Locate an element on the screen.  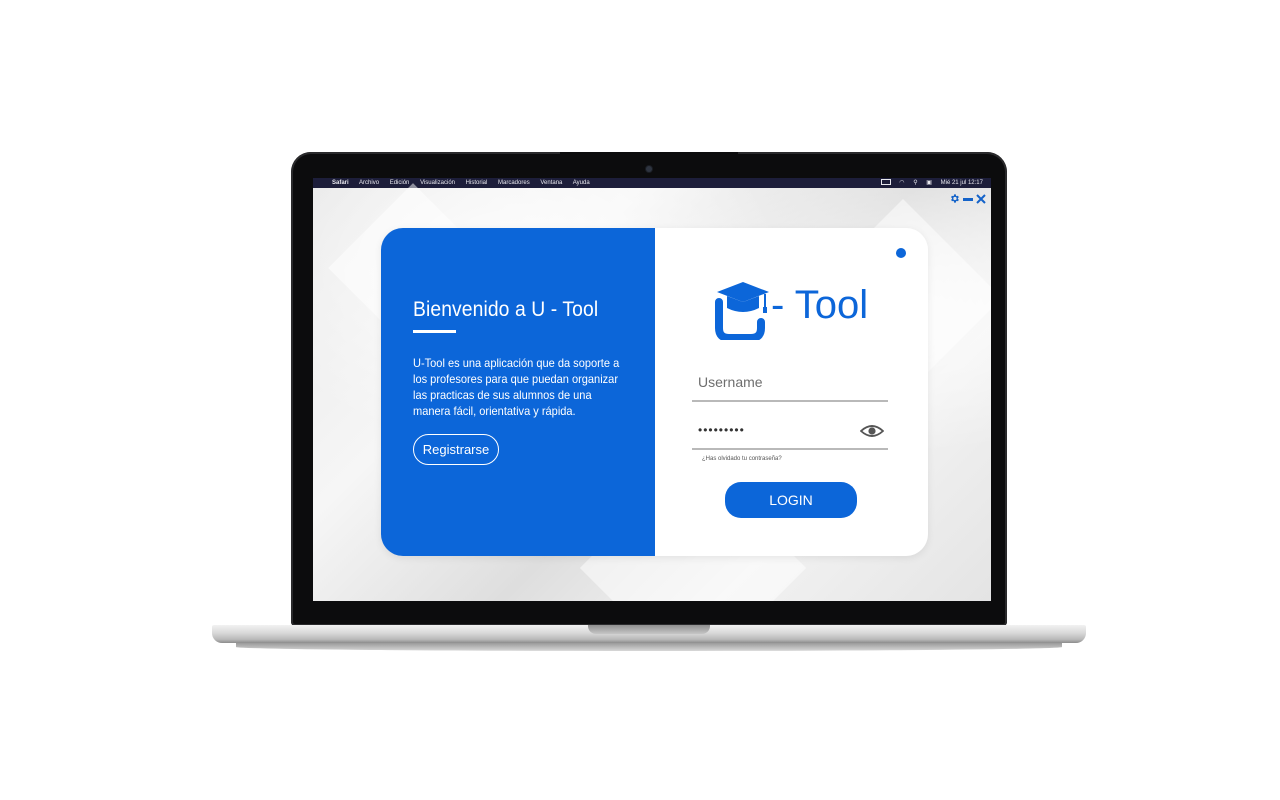
menu-item-visualizacion: Visualización is located at coordinates (437, 183).